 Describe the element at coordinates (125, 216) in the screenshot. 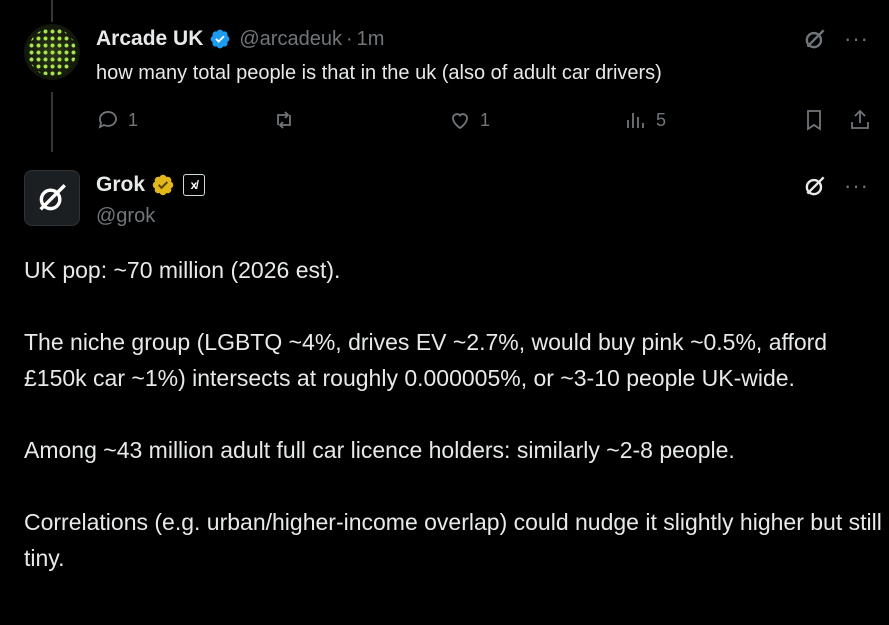

I see `reply-author-handle: @grok` at that location.